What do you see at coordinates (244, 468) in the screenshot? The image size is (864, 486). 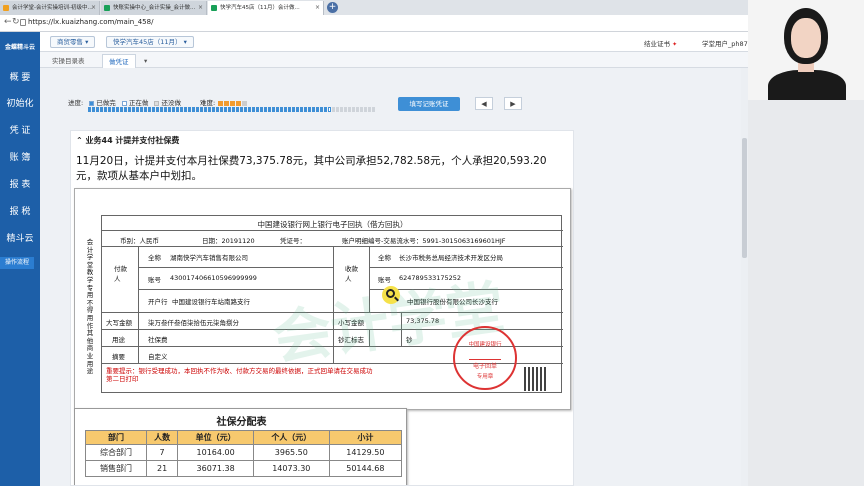 I see `table-row: 销售部门 21 36071.38 14073.30 50144.68` at bounding box center [244, 468].